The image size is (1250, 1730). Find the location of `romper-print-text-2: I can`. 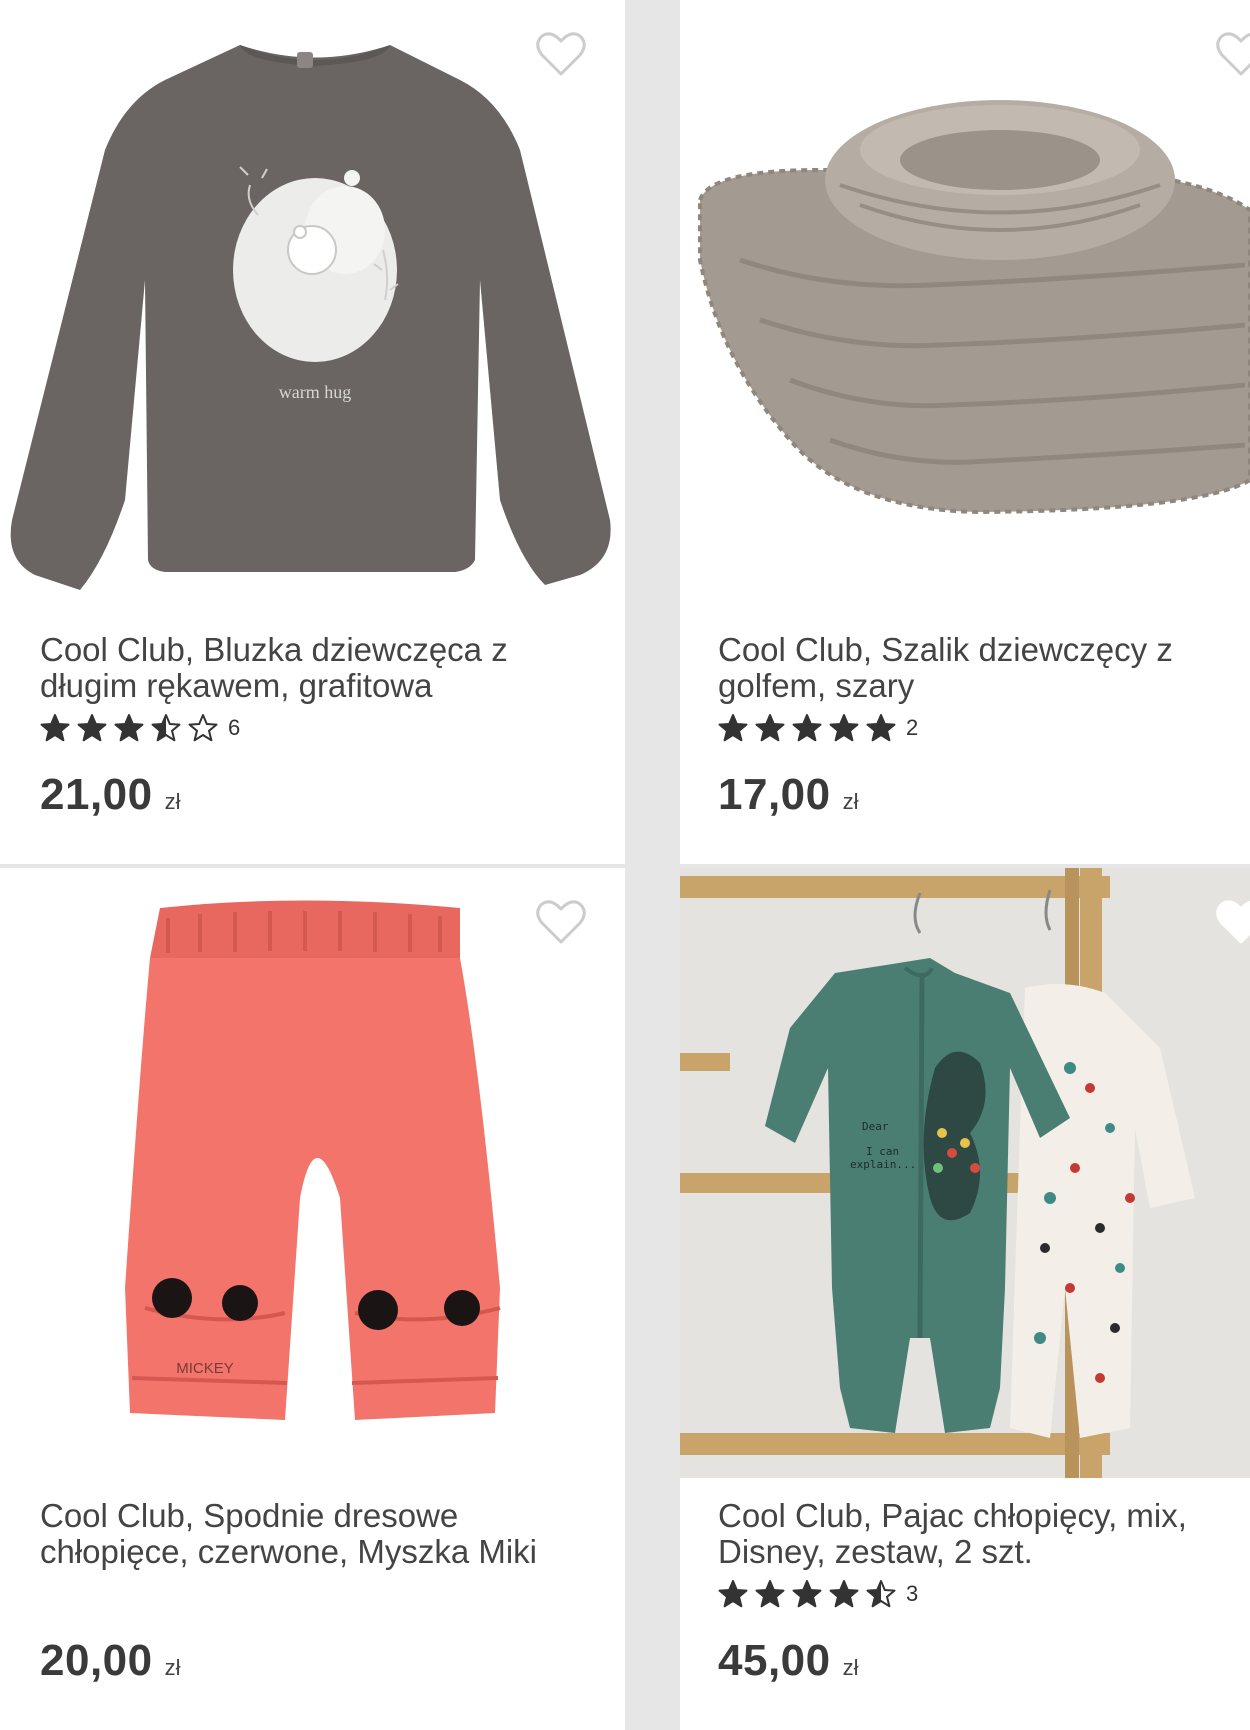

romper-print-text-2: I can is located at coordinates (882, 1151).